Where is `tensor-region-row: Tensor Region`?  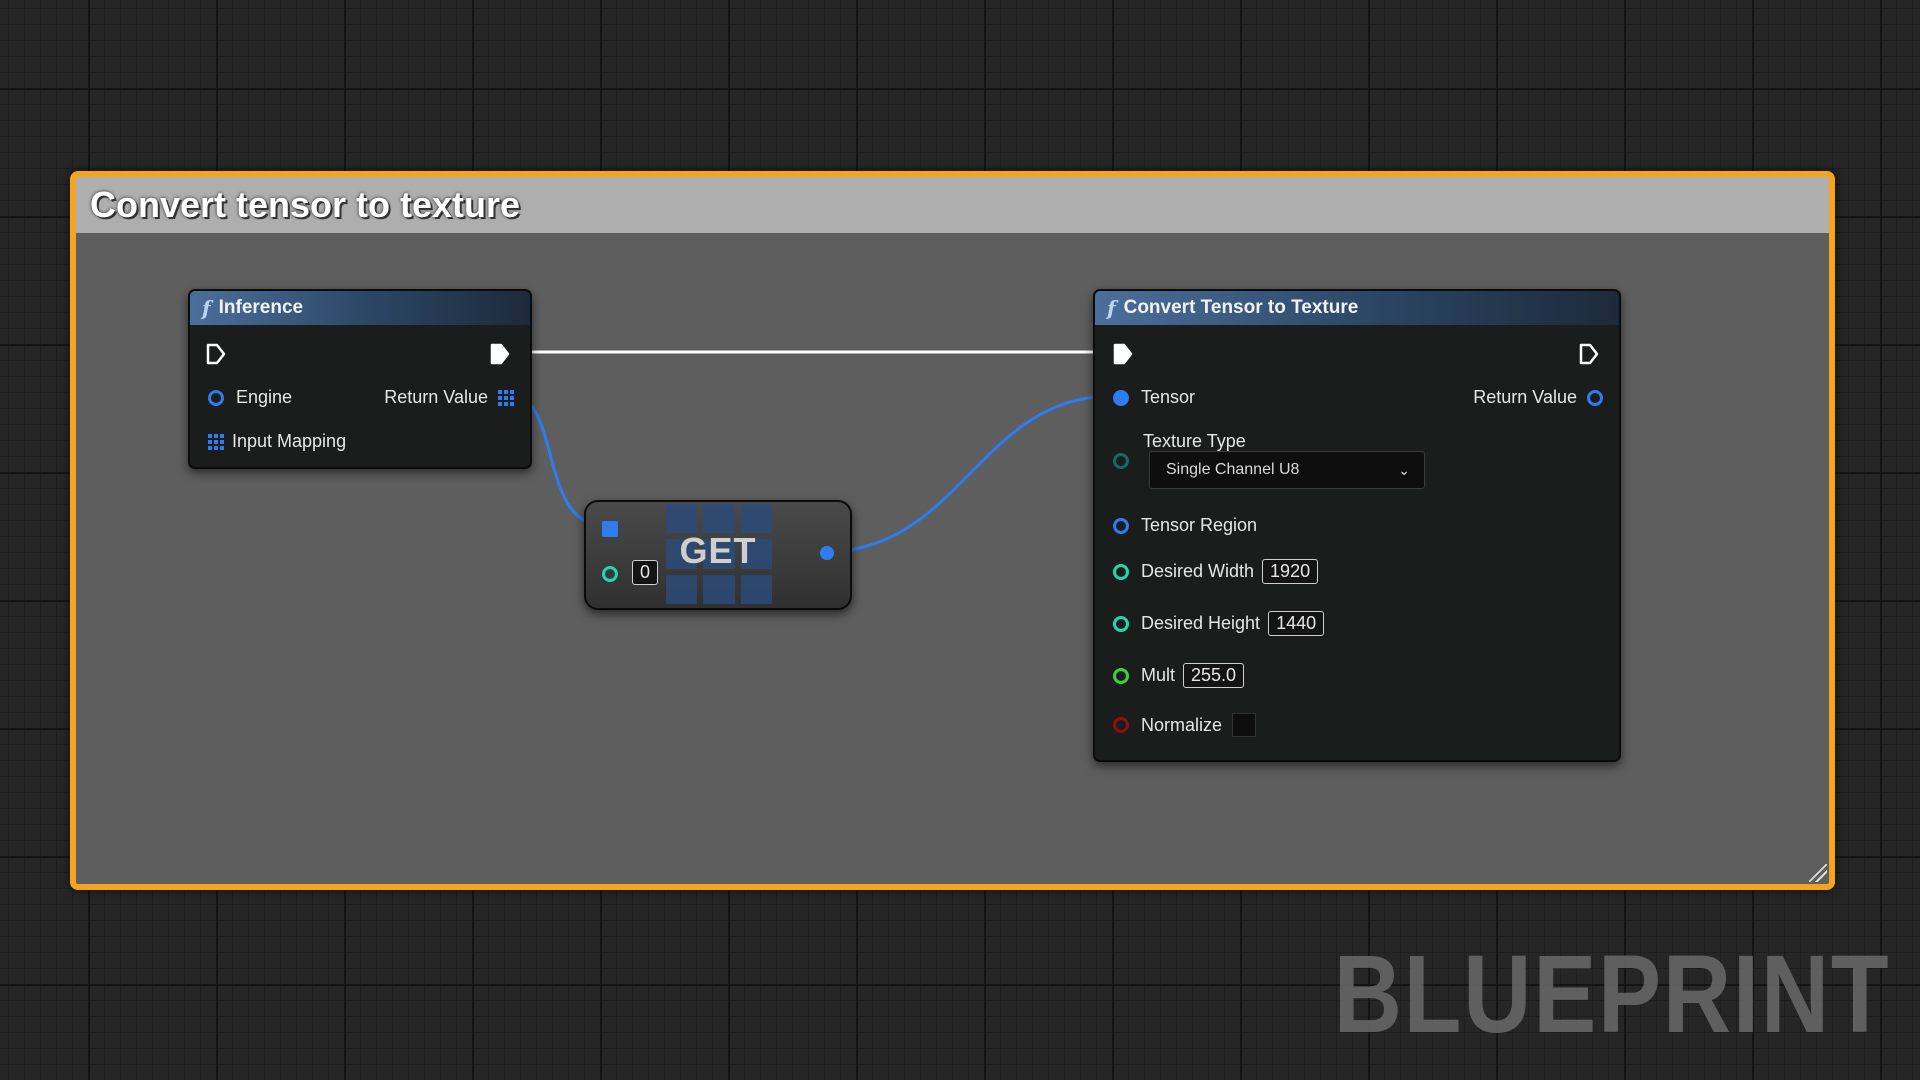
tensor-region-row: Tensor Region is located at coordinates (1185, 525).